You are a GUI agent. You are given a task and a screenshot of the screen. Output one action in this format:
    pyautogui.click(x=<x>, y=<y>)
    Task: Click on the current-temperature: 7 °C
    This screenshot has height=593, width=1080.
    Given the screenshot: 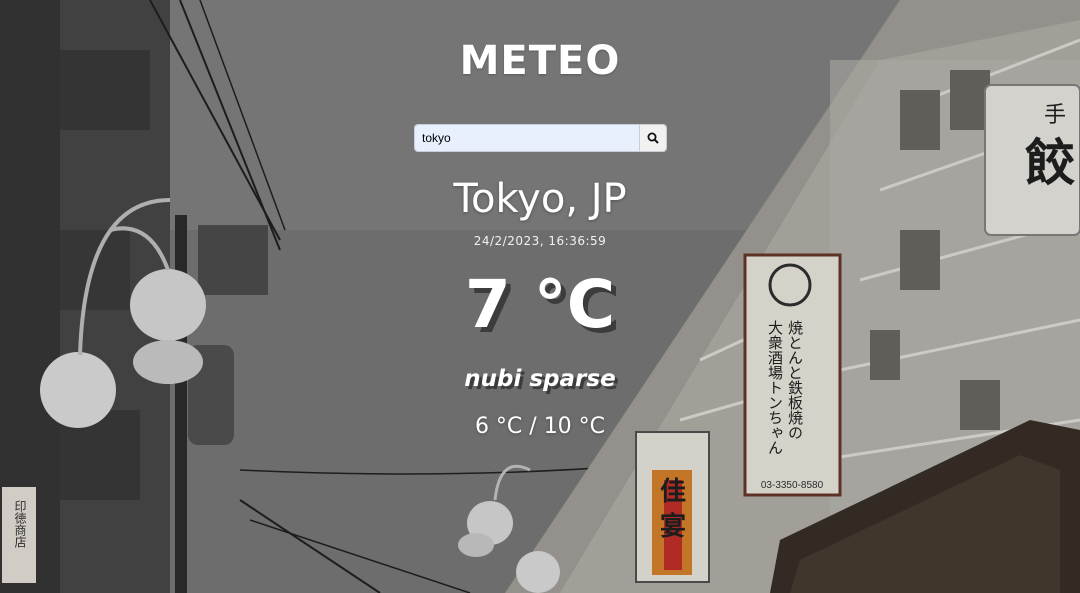 What is the action you would take?
    pyautogui.click(x=540, y=304)
    